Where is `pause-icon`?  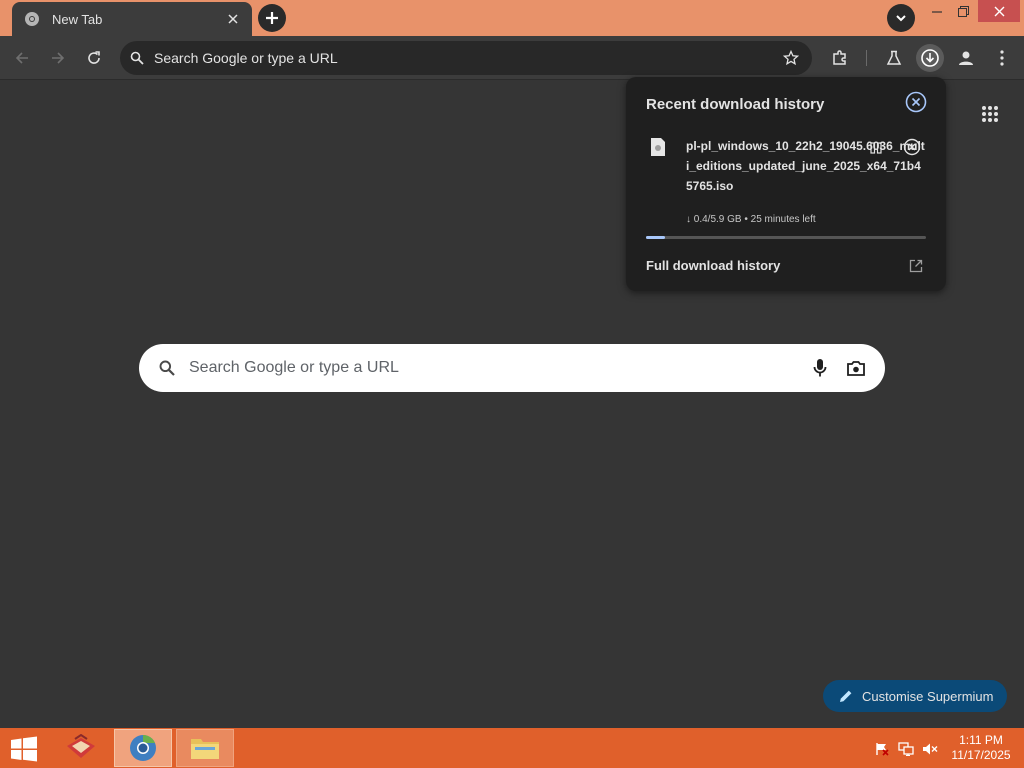
pause-icon is located at coordinates (876, 148).